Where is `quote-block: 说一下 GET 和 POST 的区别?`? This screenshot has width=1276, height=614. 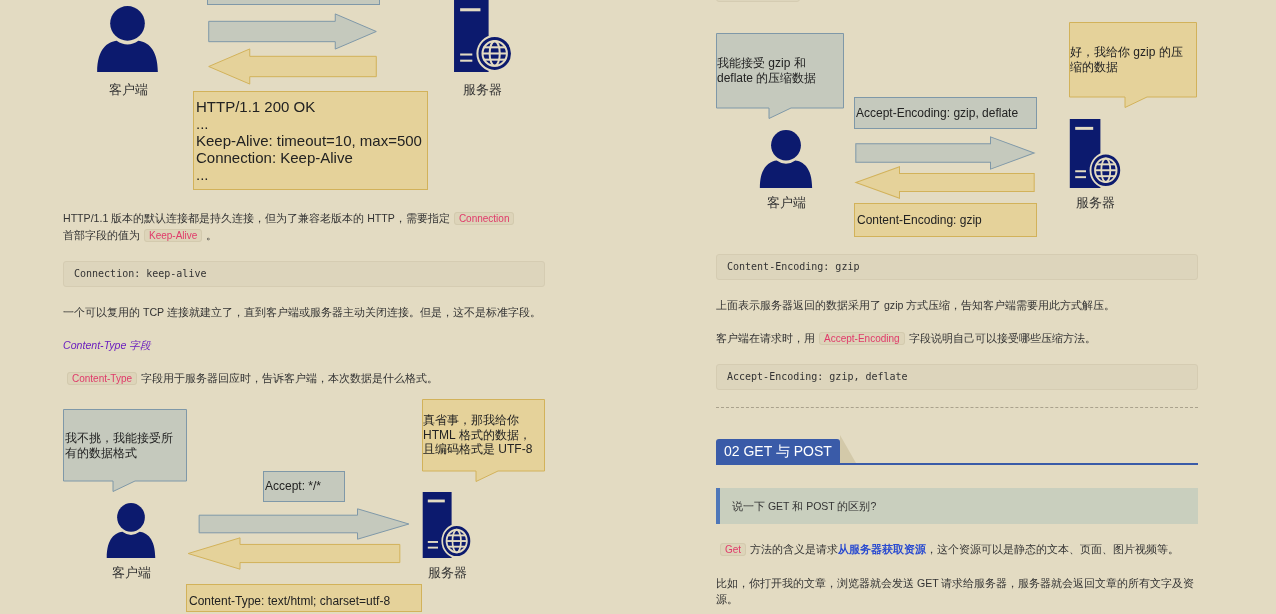 quote-block: 说一下 GET 和 POST 的区别? is located at coordinates (957, 506).